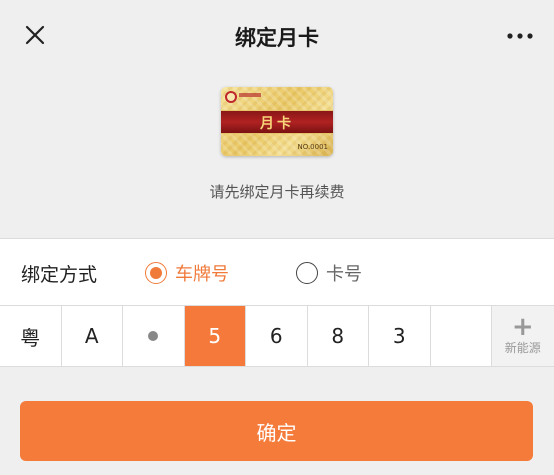 The width and height of the screenshot is (554, 475). Describe the element at coordinates (231, 97) in the screenshot. I see `card-logo` at that location.